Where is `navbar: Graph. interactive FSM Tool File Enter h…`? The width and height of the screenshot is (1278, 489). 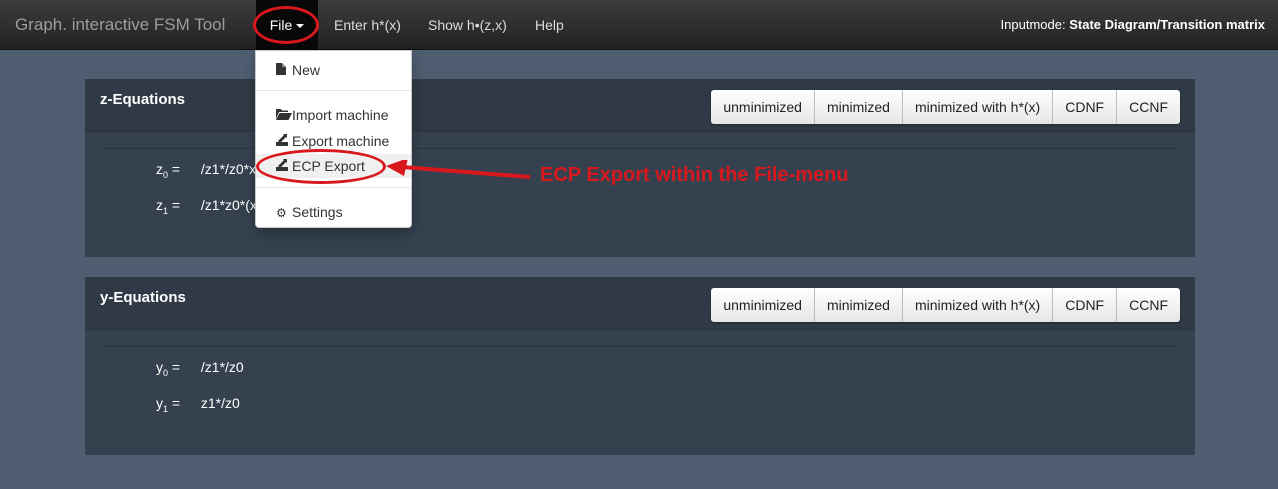 navbar: Graph. interactive FSM Tool File Enter h… is located at coordinates (639, 25).